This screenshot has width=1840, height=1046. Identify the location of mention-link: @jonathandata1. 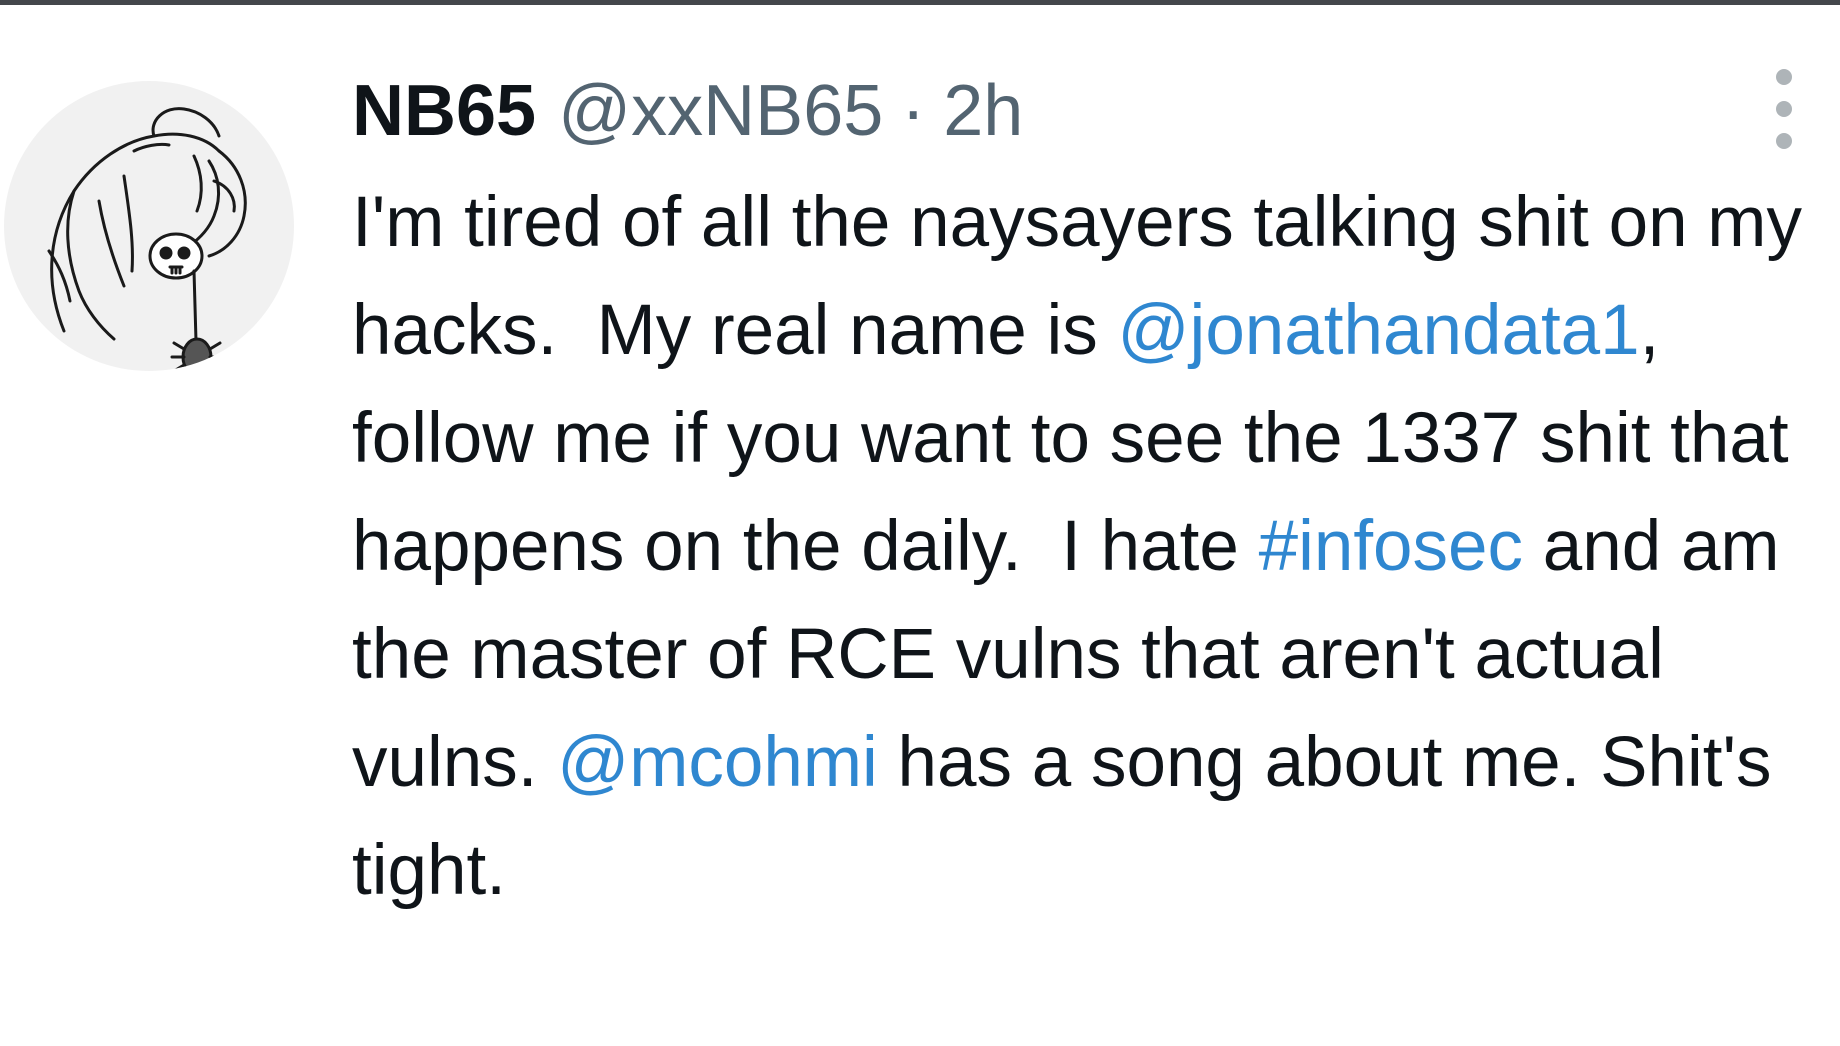
(1378, 330).